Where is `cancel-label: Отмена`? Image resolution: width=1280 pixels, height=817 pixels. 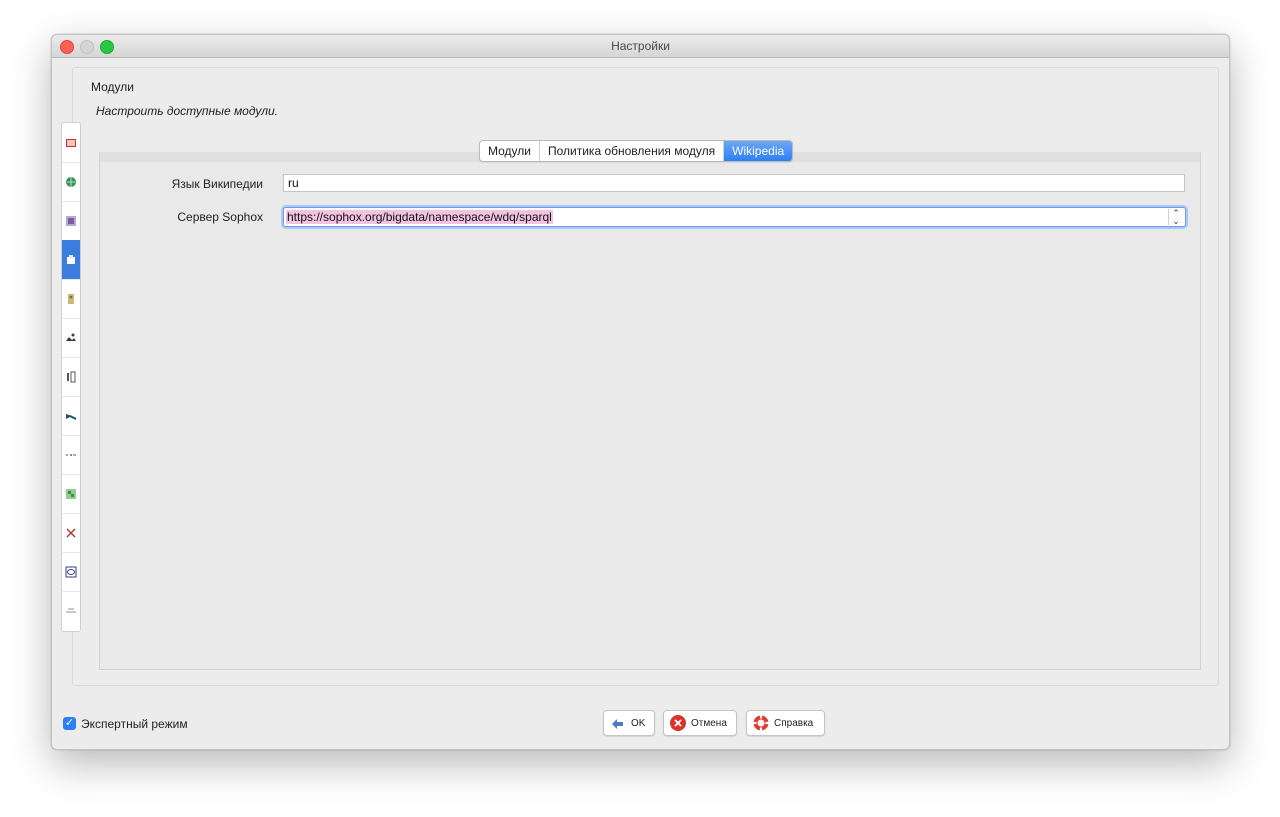
cancel-label: Отмена is located at coordinates (709, 723).